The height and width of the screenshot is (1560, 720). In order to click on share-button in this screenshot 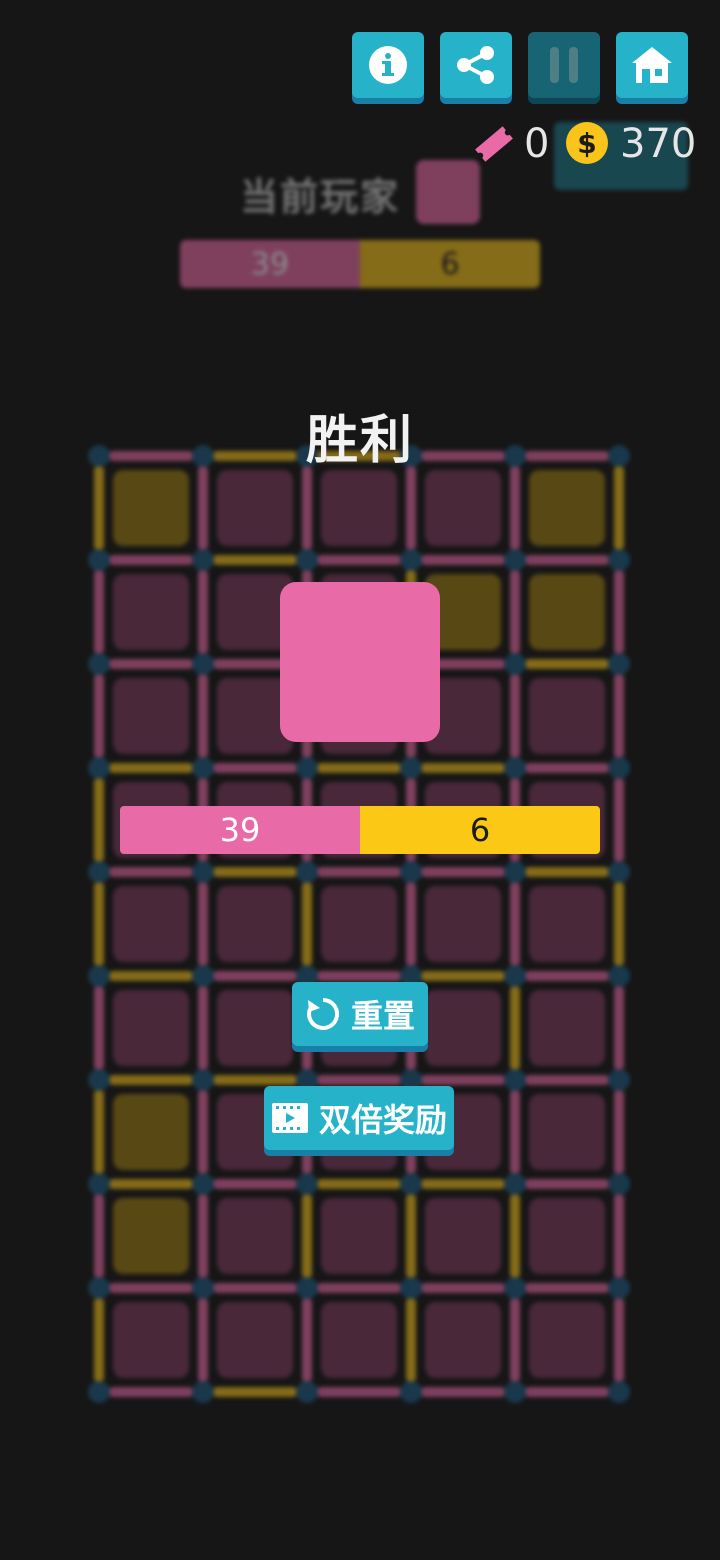, I will do `click(476, 65)`.